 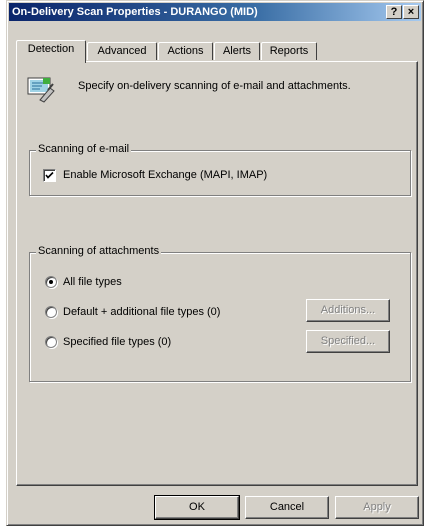 I want to click on ok-button: OK, so click(x=197, y=507).